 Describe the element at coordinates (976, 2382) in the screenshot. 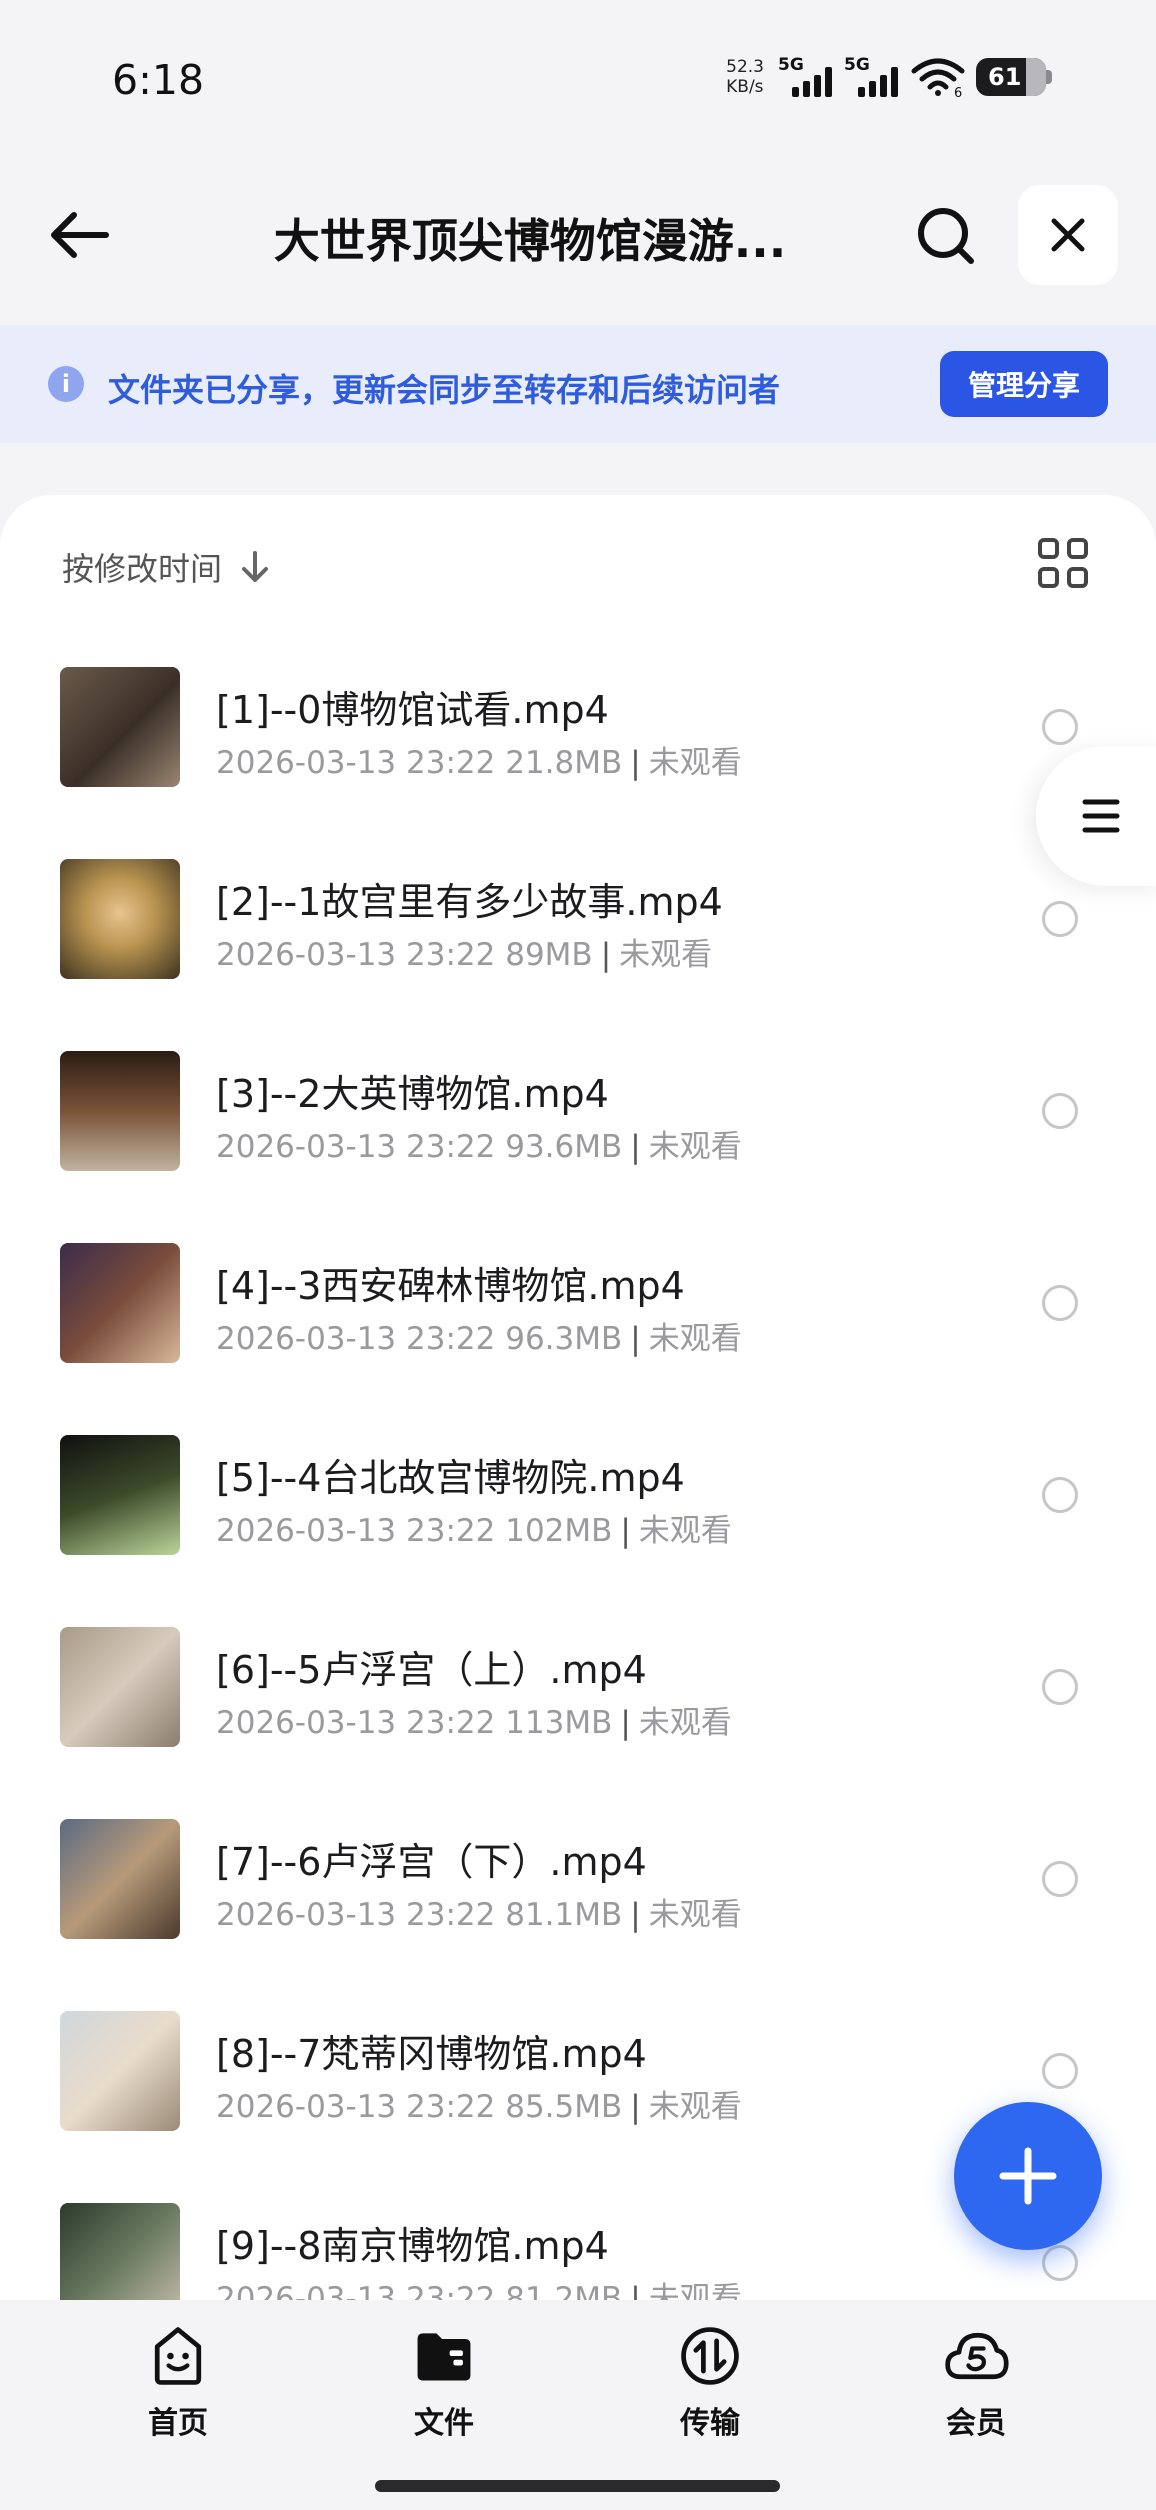

I see `nav-vip: 会员` at that location.